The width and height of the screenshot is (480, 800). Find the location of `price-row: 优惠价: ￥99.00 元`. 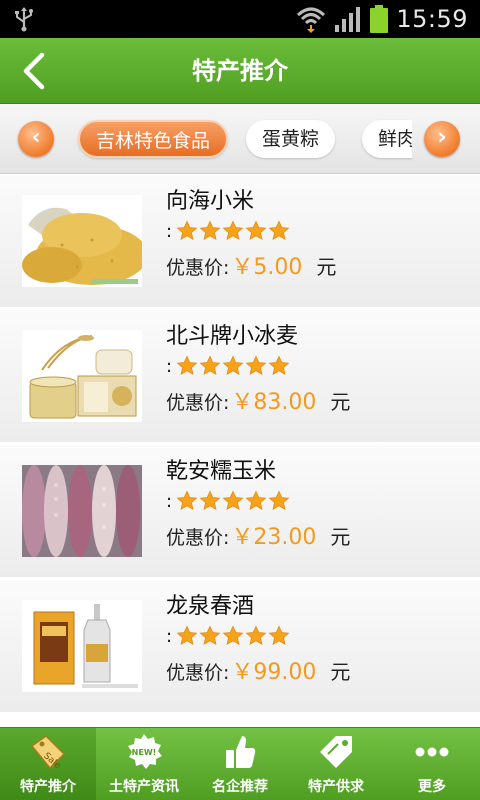

price-row: 优惠价: ￥99.00 元 is located at coordinates (258, 669).